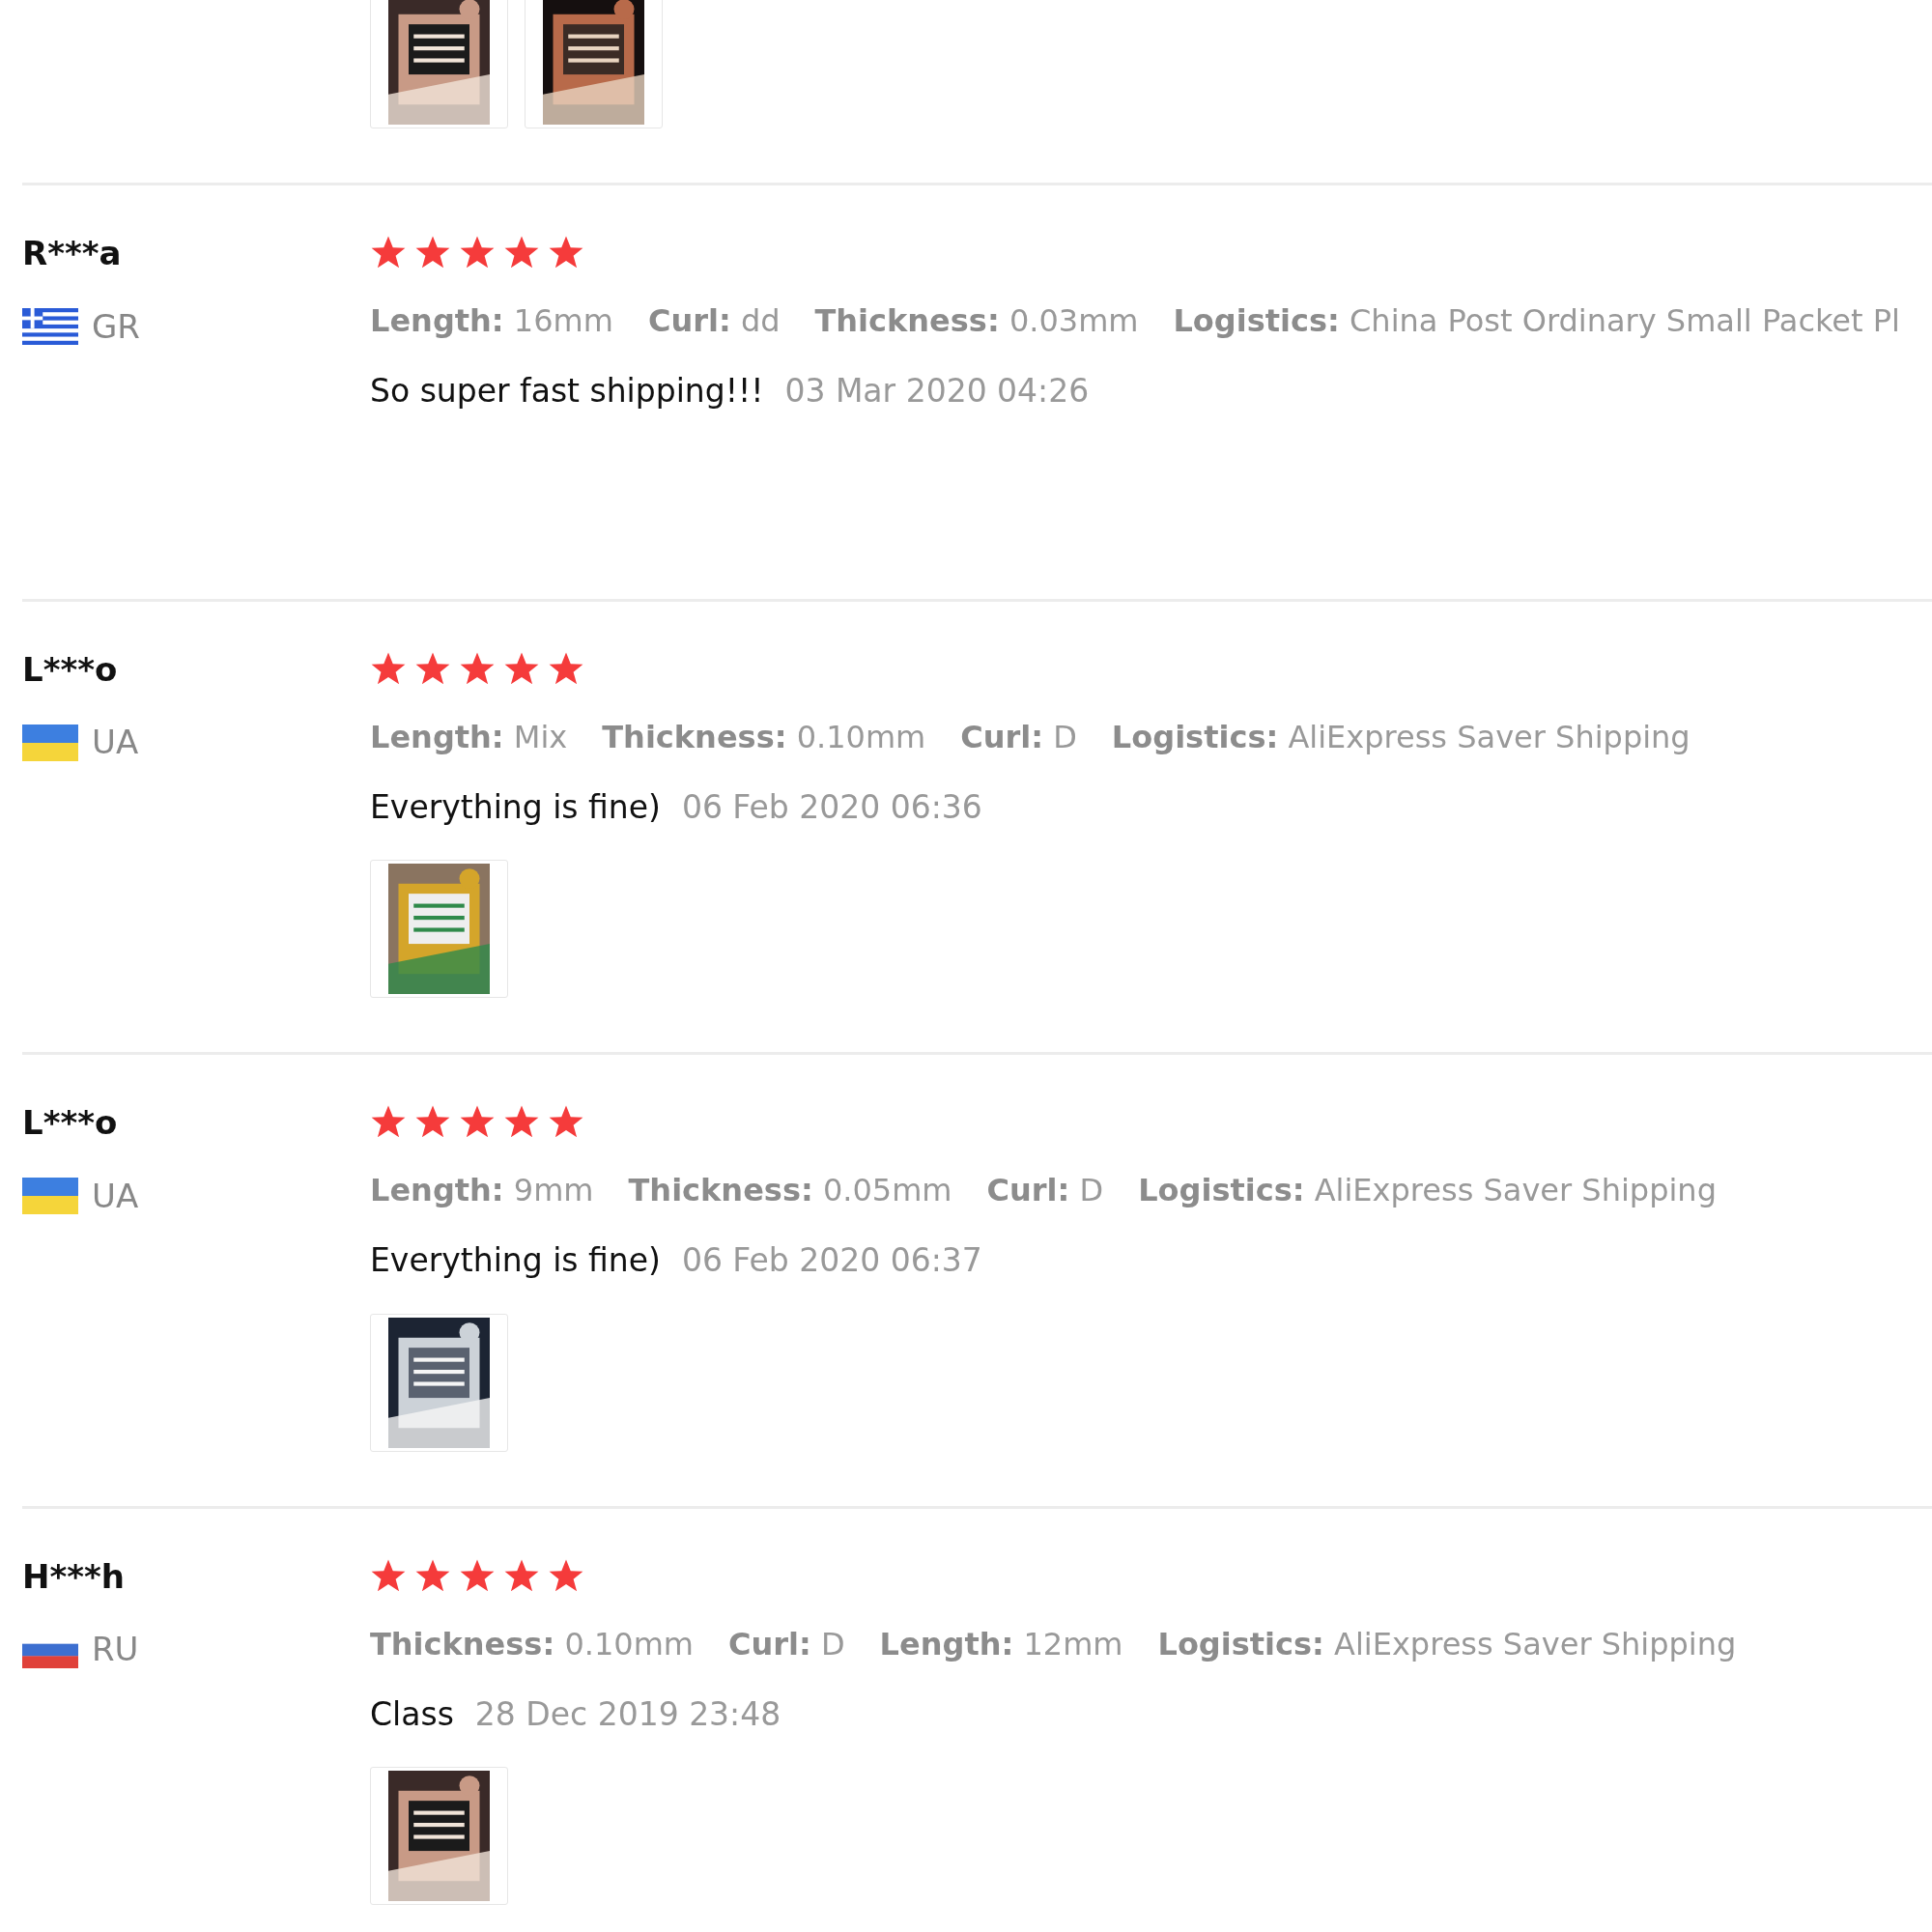 This screenshot has width=1932, height=1932. Describe the element at coordinates (976, 321) in the screenshot. I see `attribute-text: Thickness: 0.03mm` at that location.